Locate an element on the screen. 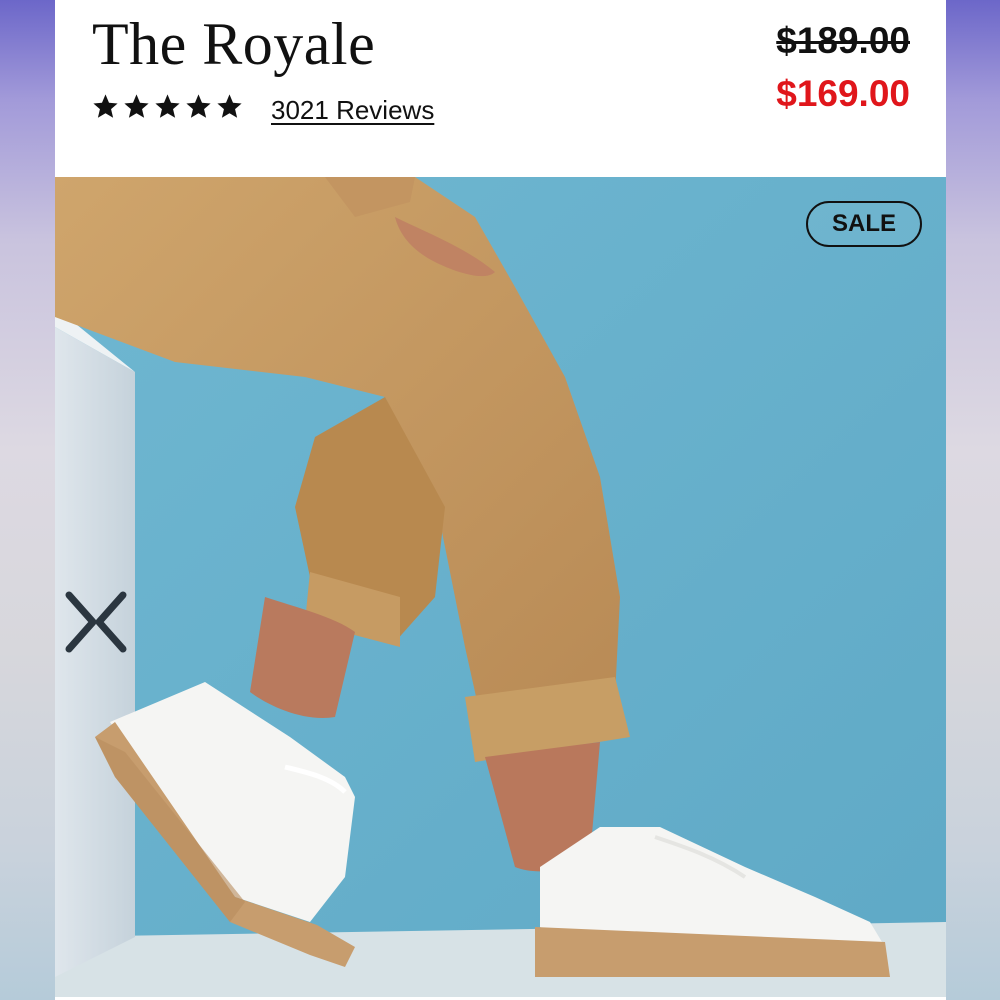  rating-stars is located at coordinates (167, 106).